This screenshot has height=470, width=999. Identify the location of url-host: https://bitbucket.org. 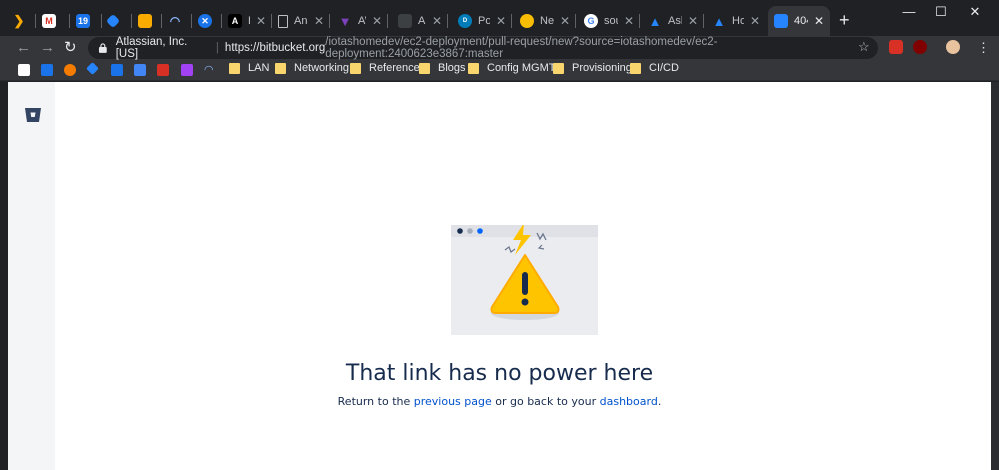
(275, 48).